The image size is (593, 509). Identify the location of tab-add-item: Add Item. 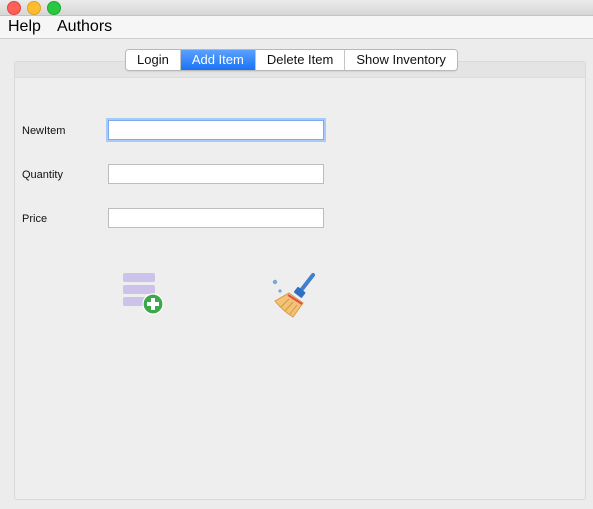
(218, 60).